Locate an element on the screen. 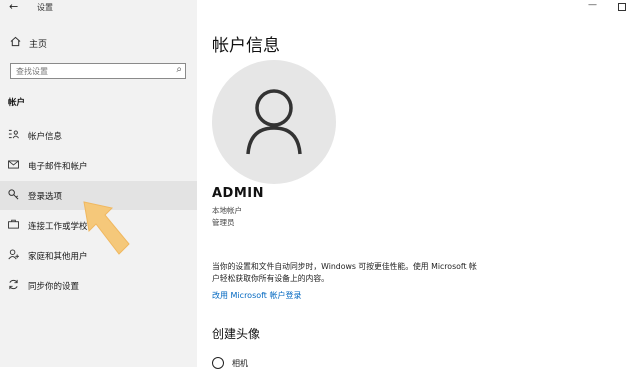  app-title: 设置 is located at coordinates (45, 7).